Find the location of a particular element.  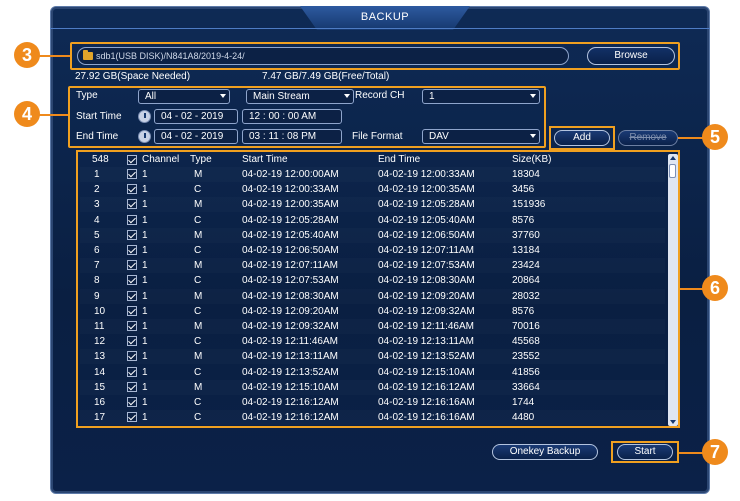

end-time-field: 03 : 11 : 08 PM is located at coordinates (292, 136).